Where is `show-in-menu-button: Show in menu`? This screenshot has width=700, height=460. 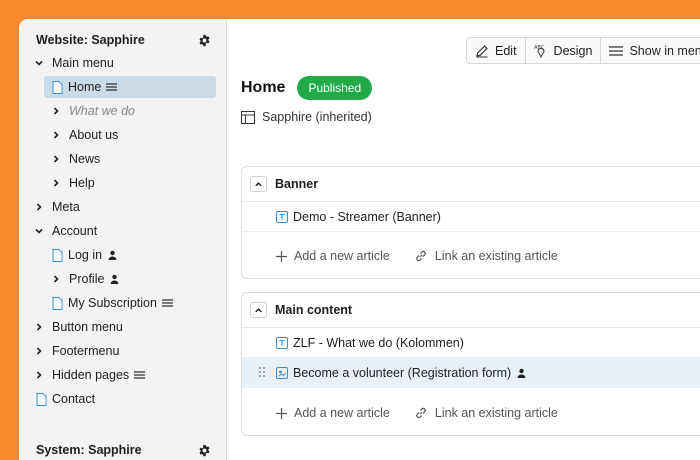 show-in-menu-button: Show in menu is located at coordinates (650, 50).